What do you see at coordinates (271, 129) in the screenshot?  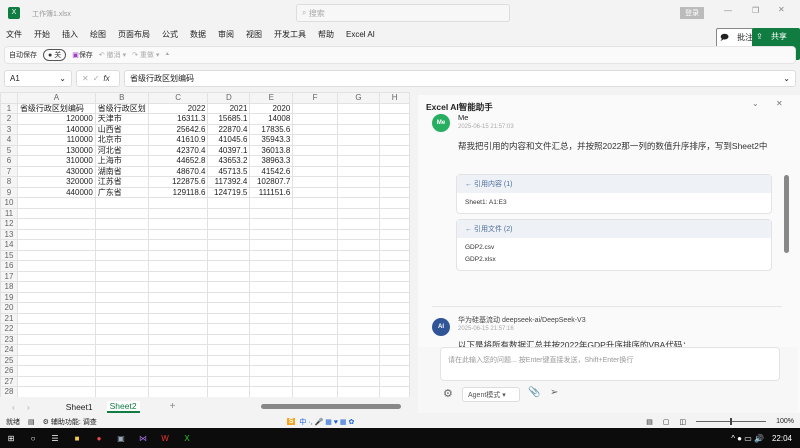 I see `cell: 17835.6` at bounding box center [271, 129].